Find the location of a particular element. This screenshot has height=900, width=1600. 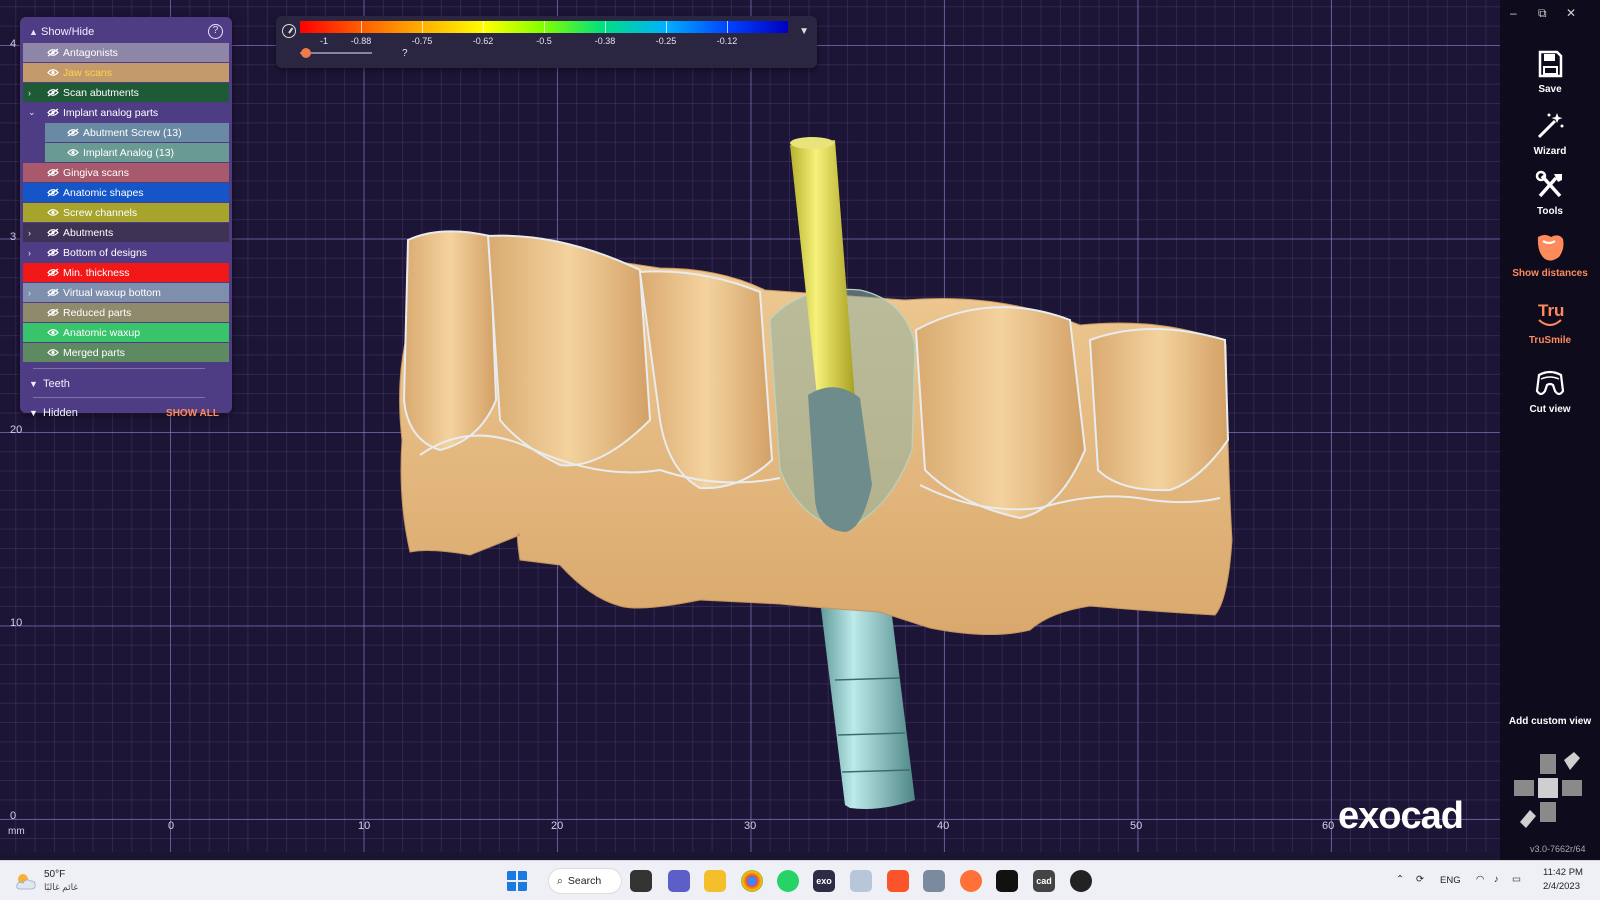

minimize-button: – is located at coordinates (1513, 13).